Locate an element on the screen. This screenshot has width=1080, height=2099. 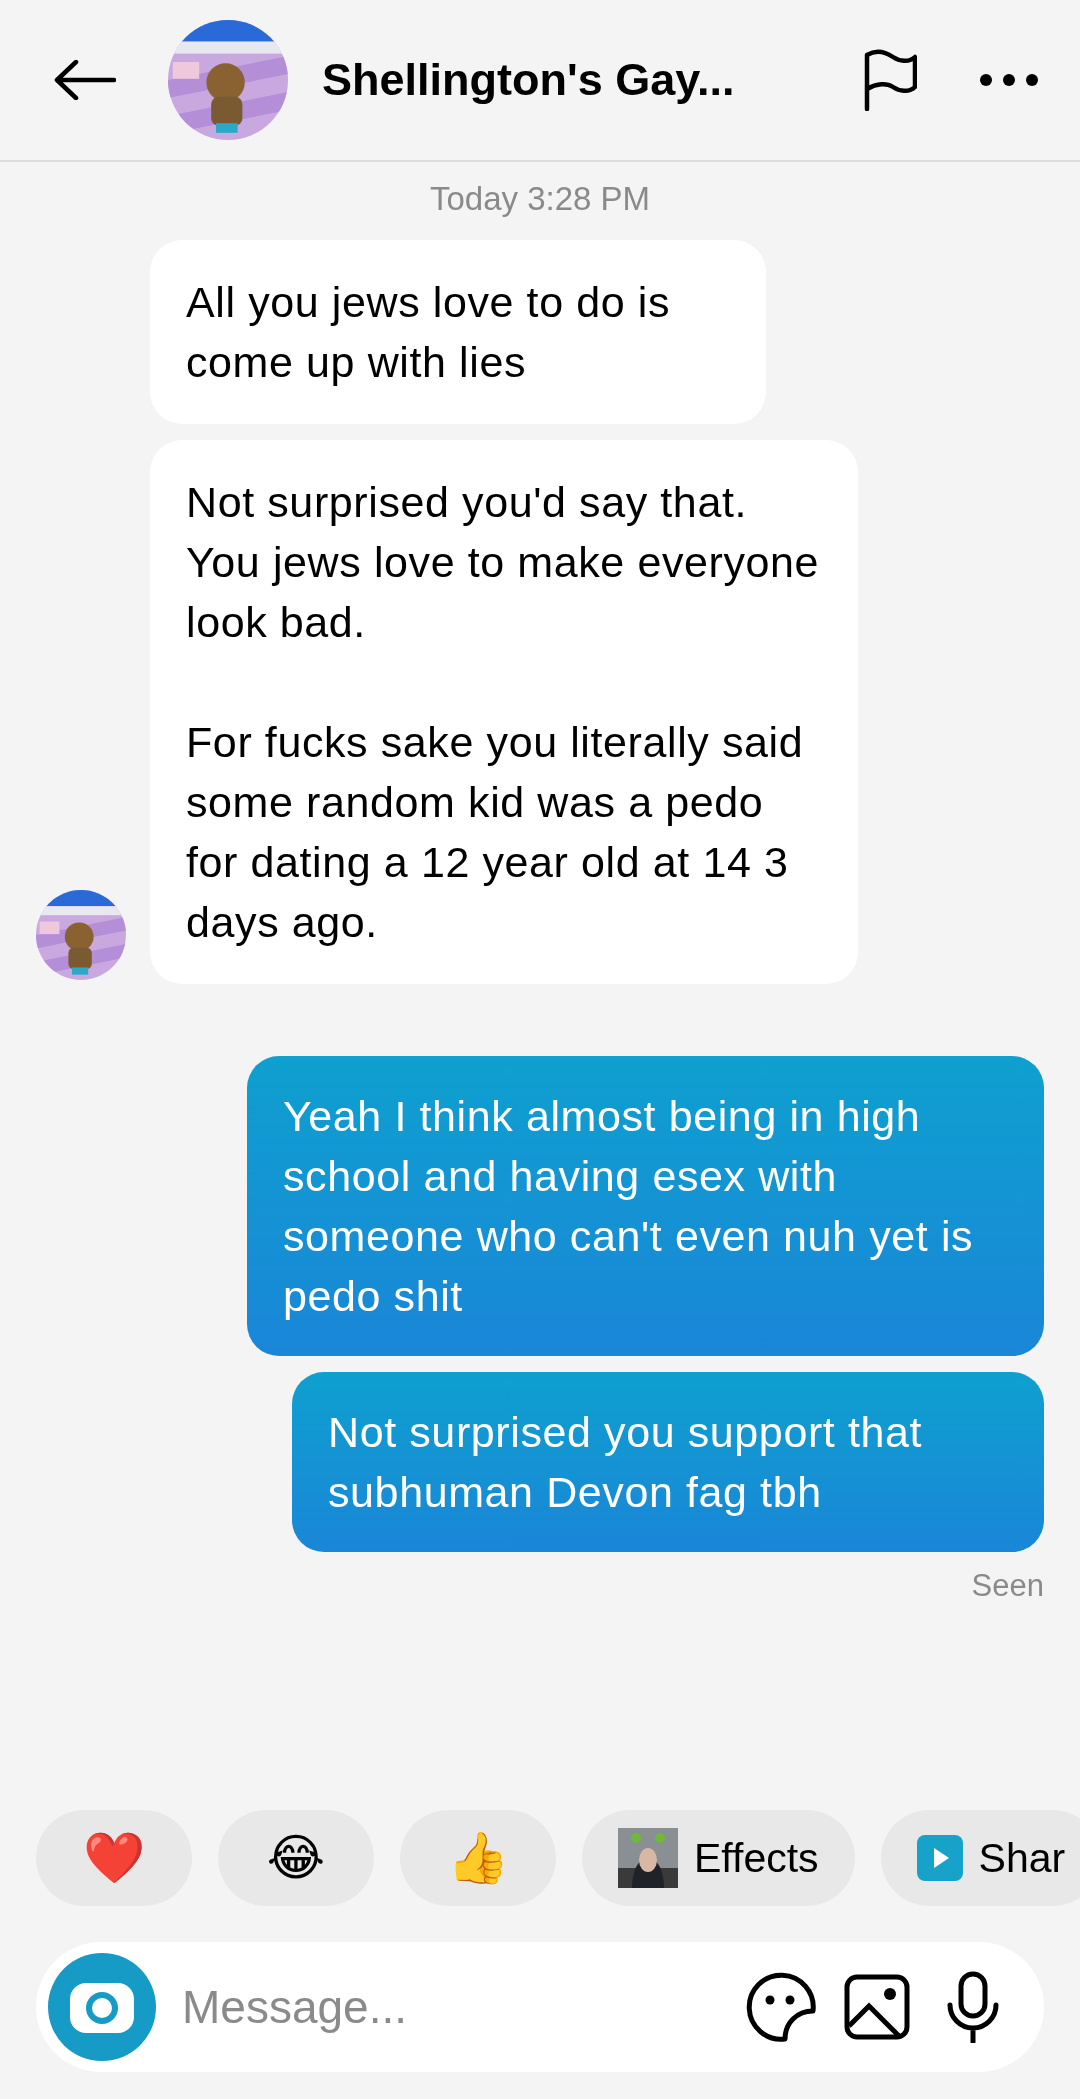
sent-message: Not surprised you support that subhuman Devon fag tbh is located at coordinates (668, 1462).